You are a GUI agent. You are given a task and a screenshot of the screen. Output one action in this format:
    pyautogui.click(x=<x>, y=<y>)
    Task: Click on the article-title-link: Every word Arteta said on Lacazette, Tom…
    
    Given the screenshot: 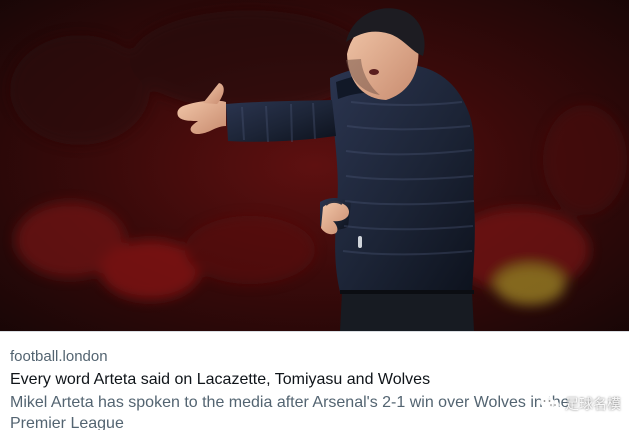 What is the action you would take?
    pyautogui.click(x=315, y=379)
    